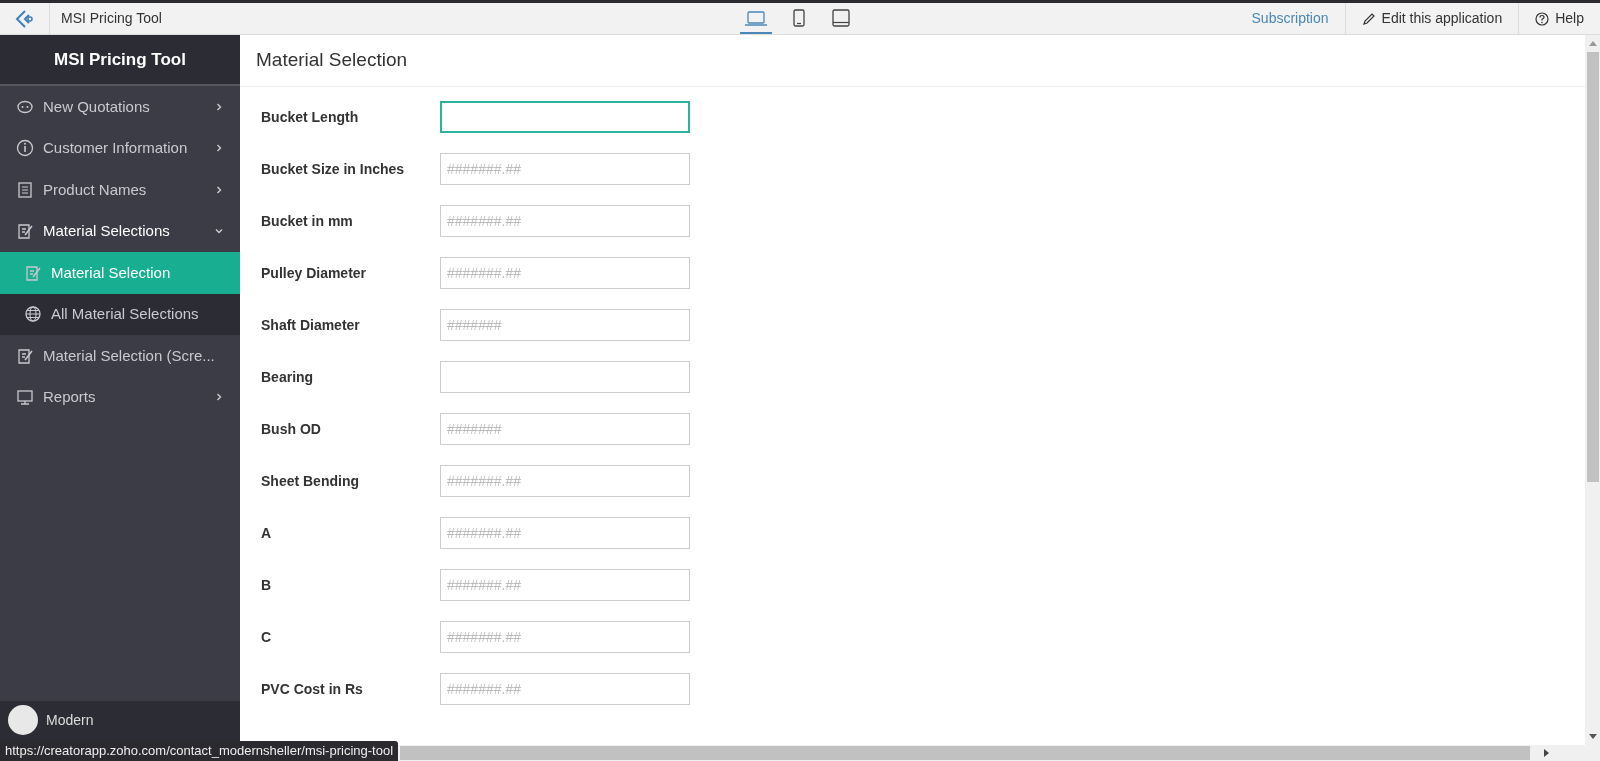 Image resolution: width=1600 pixels, height=761 pixels. What do you see at coordinates (199, 751) in the screenshot?
I see `status-url-tooltip: https://creatorapp.zoho.com/contact_modernsheller/msi-pricing-tool` at bounding box center [199, 751].